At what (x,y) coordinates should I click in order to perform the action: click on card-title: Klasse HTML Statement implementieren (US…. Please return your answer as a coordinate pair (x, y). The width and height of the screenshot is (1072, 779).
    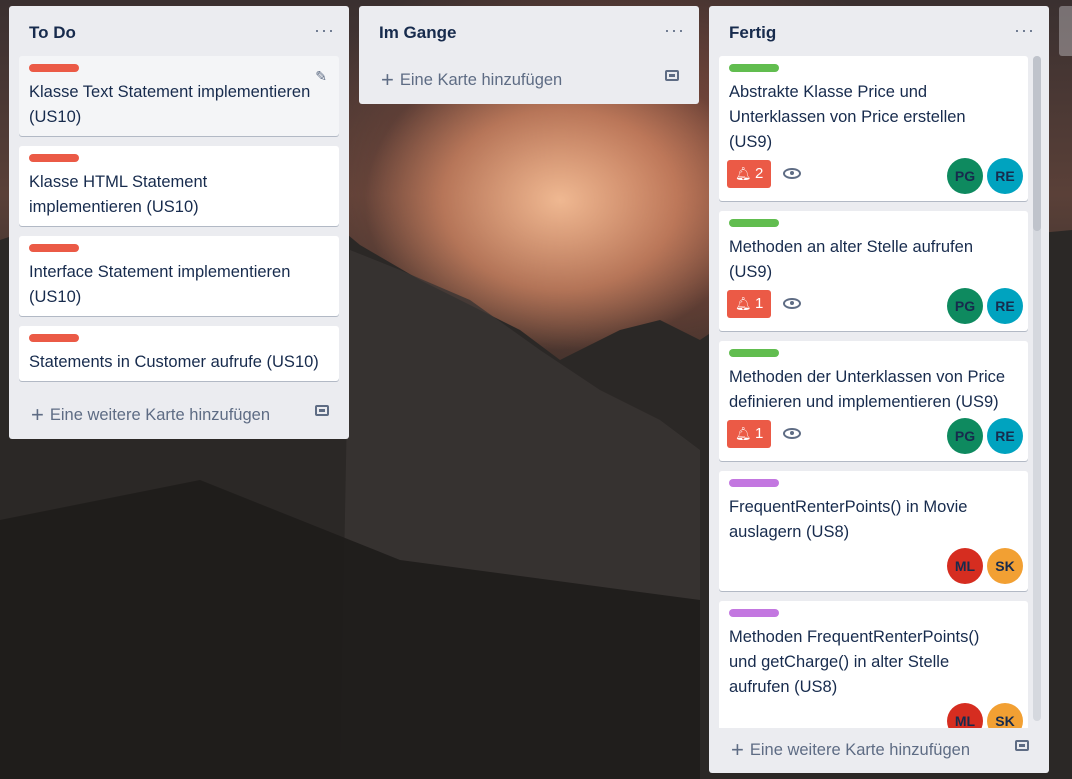
    Looking at the image, I should click on (118, 194).